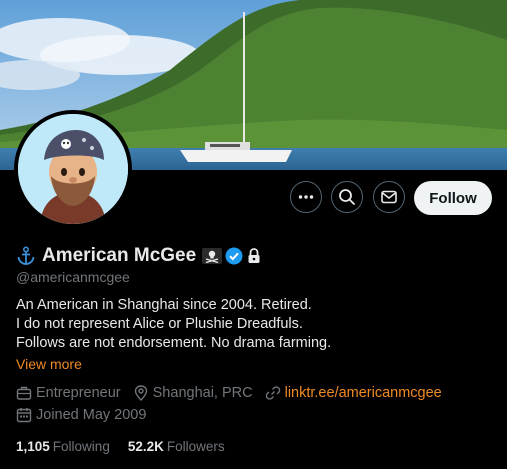 The height and width of the screenshot is (469, 507). What do you see at coordinates (91, 415) in the screenshot?
I see `joined-label: Joined May 2009` at bounding box center [91, 415].